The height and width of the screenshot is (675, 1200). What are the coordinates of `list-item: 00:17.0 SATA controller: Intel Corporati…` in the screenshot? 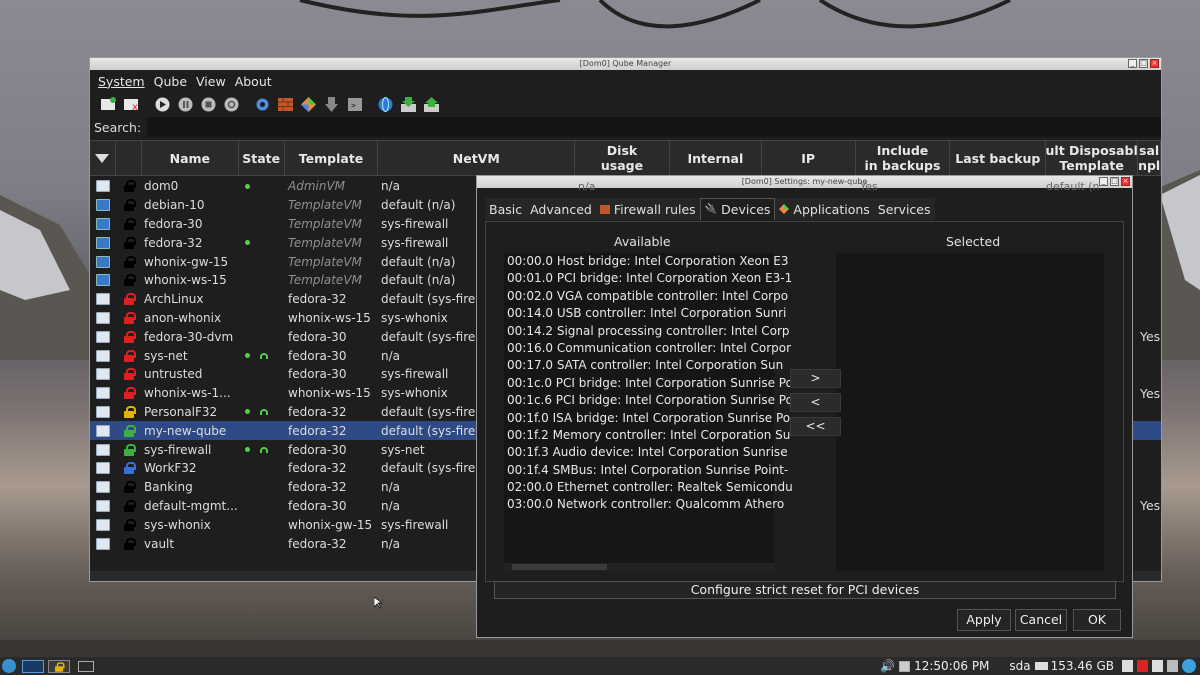 It's located at (643, 365).